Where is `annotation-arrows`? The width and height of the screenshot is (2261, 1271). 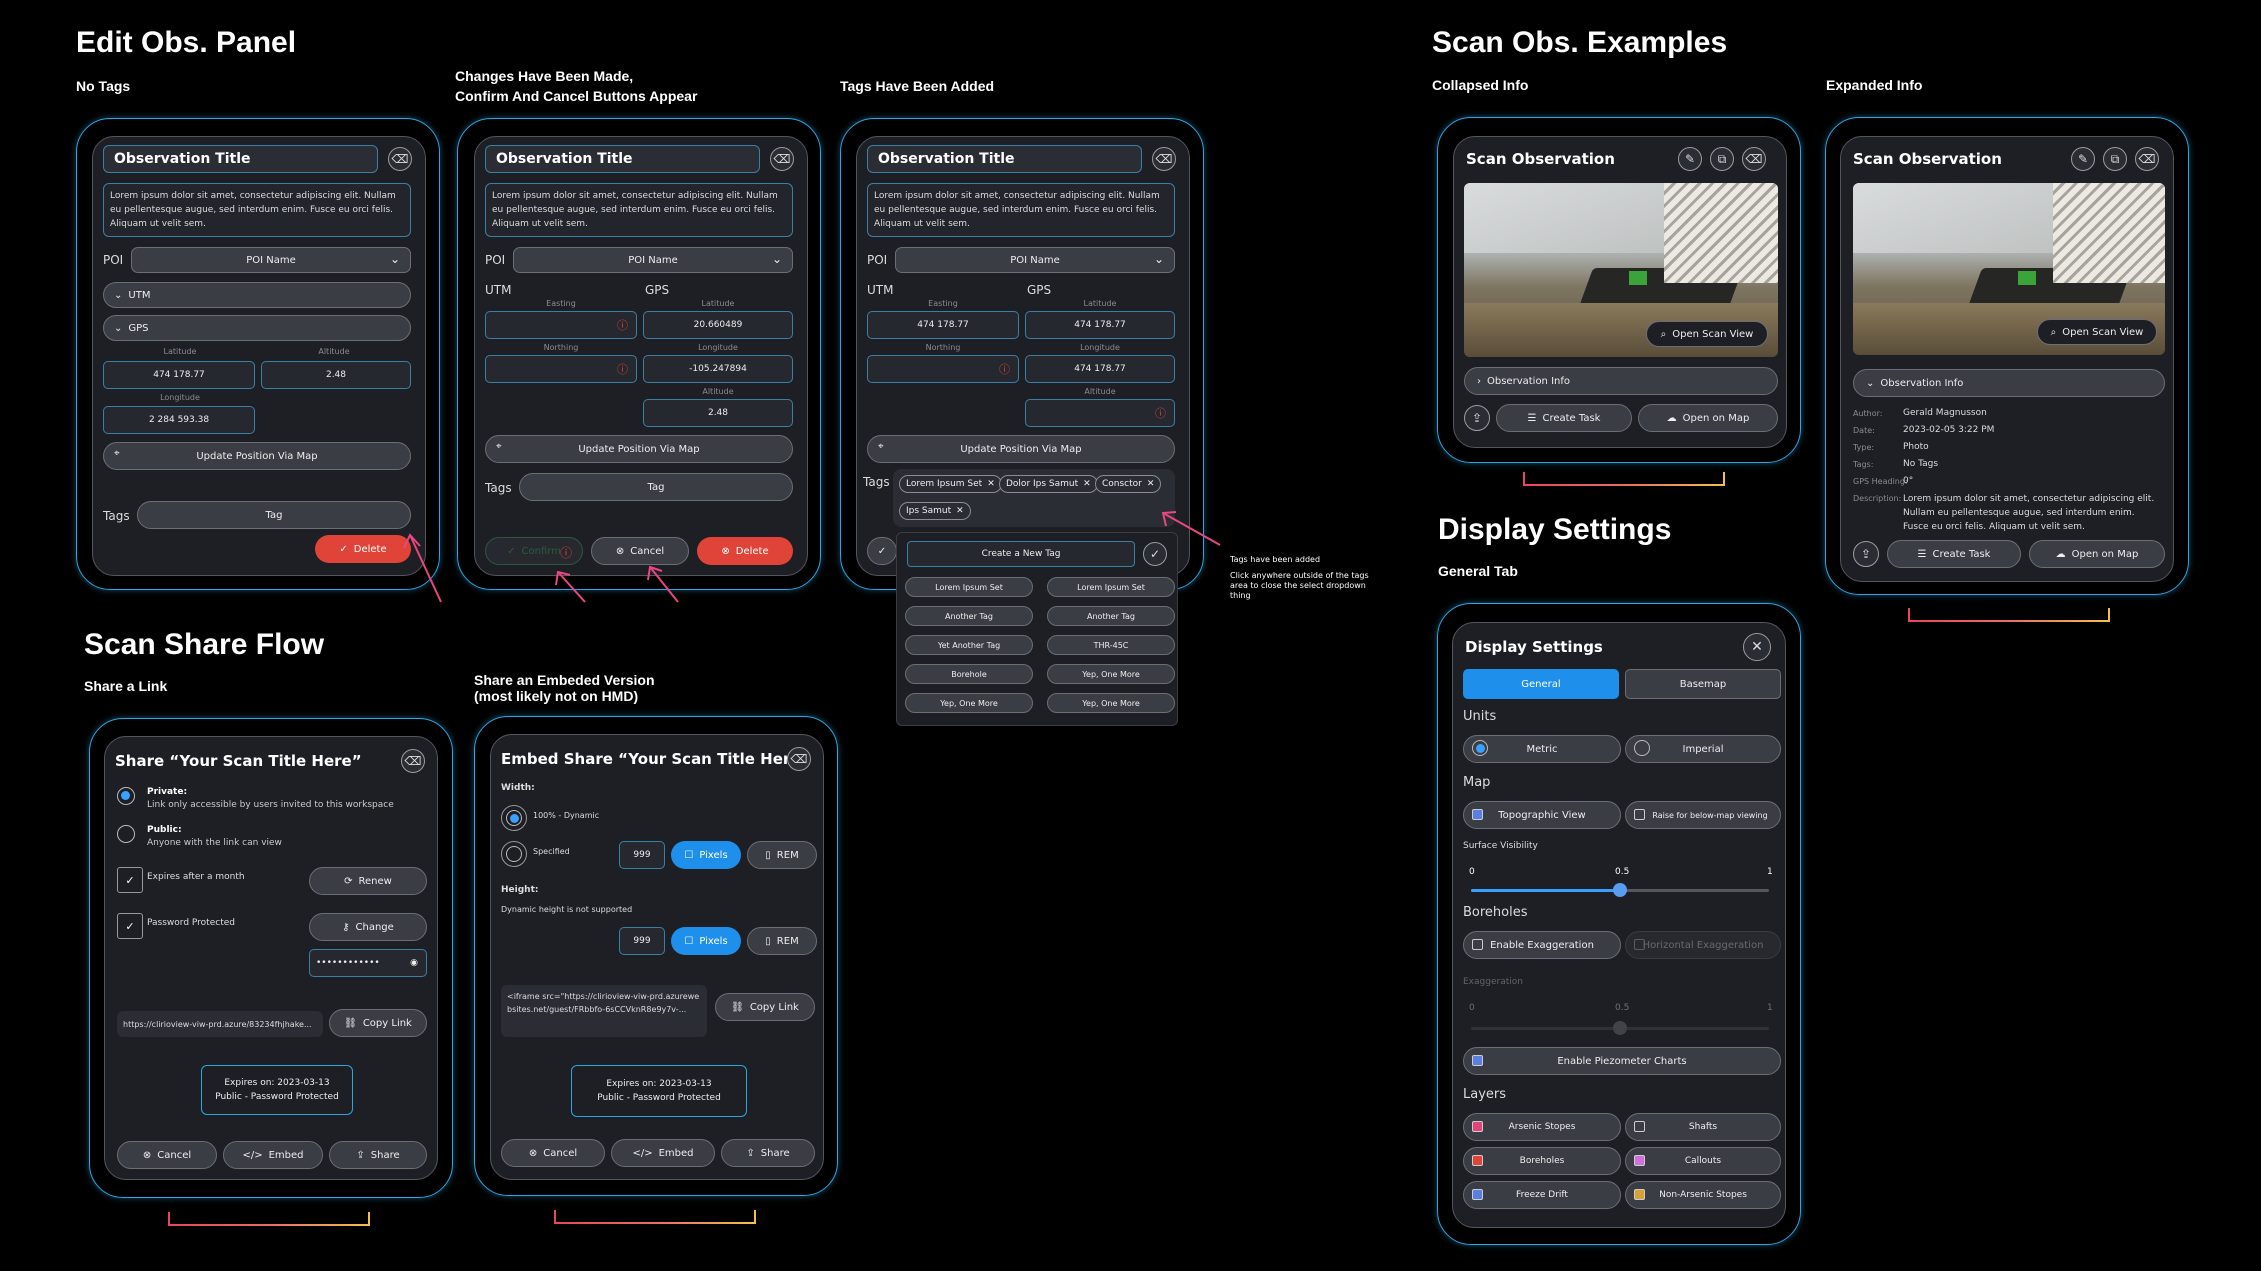
annotation-arrows is located at coordinates (812, 557).